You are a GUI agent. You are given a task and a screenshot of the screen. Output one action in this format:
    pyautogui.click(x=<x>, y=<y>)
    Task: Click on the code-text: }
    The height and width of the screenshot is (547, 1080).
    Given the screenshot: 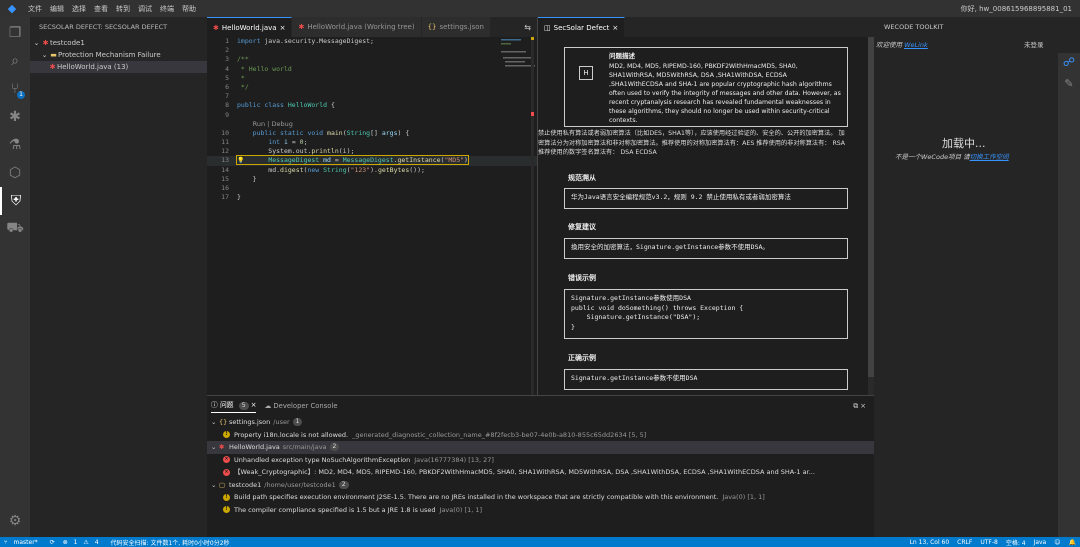 What is the action you would take?
    pyautogui.click(x=247, y=178)
    